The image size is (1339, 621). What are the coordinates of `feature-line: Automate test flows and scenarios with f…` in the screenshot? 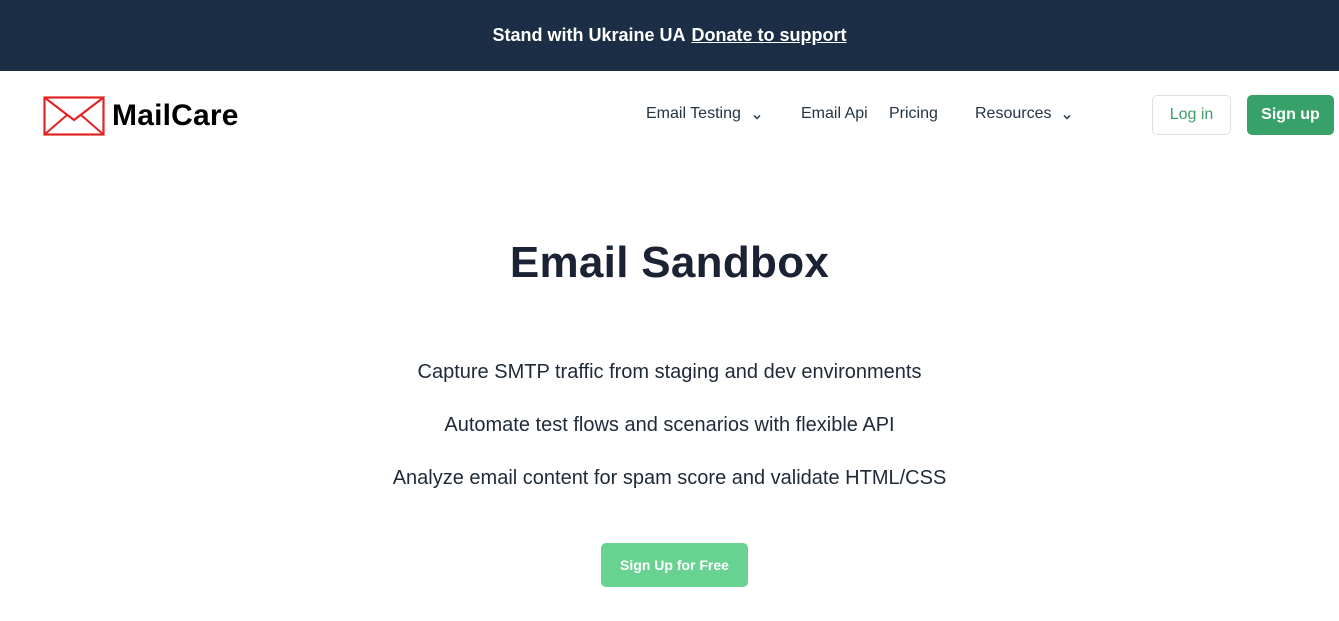 It's located at (669, 425).